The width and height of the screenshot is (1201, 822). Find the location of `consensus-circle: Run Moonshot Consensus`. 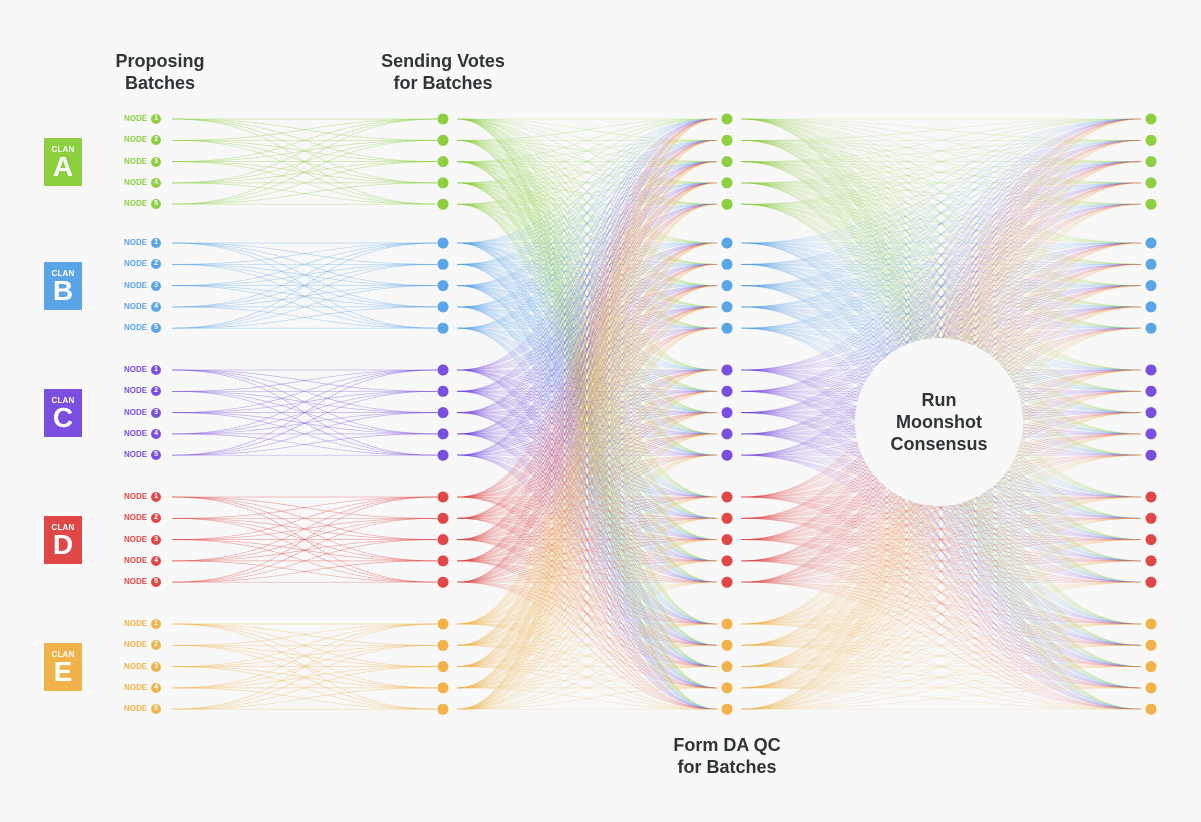

consensus-circle: Run Moonshot Consensus is located at coordinates (939, 422).